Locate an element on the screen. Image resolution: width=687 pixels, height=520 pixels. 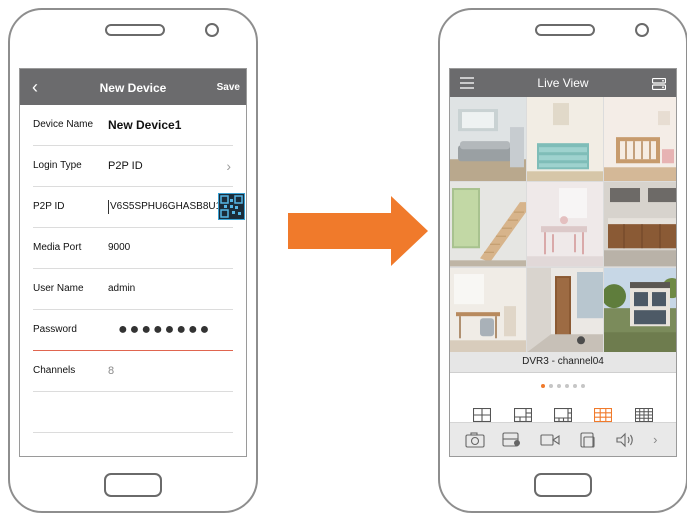
topbar: Live View is located at coordinates (563, 83).